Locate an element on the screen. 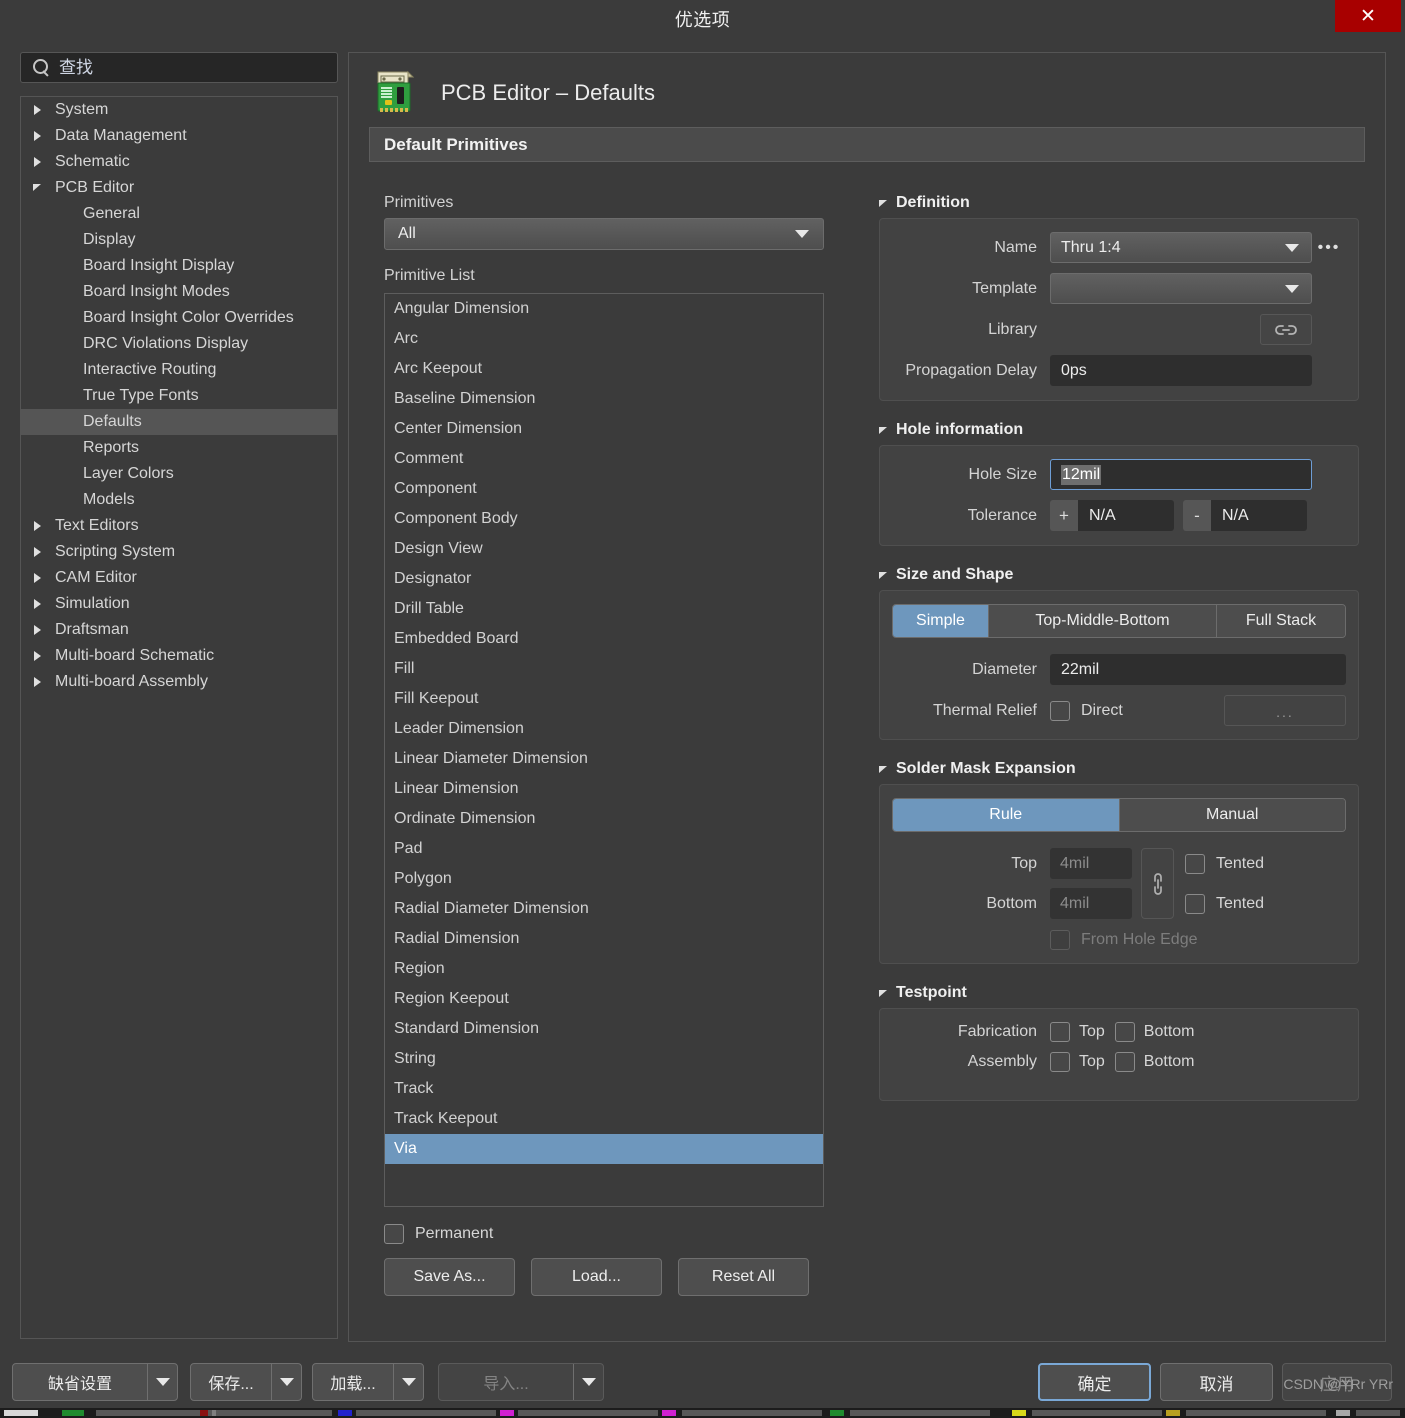  sidebar-item-interactive-routing: Interactive Routing is located at coordinates (179, 370).